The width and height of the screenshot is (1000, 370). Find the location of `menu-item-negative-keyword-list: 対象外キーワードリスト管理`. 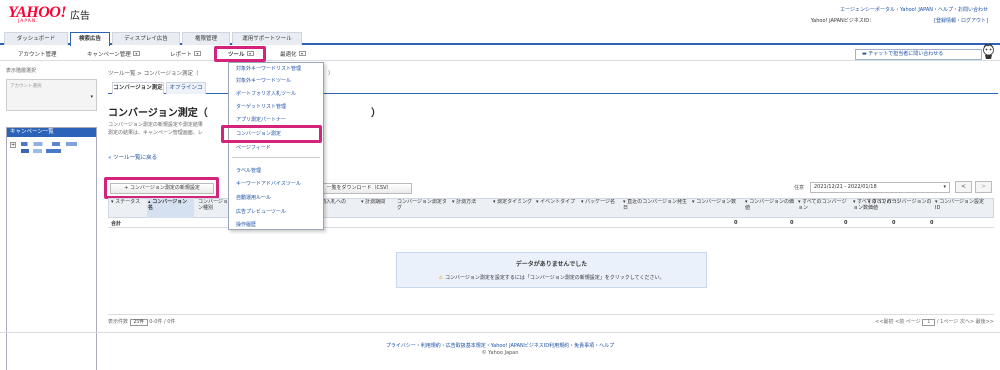

menu-item-negative-keyword-list: 対象外キーワードリスト管理 is located at coordinates (268, 68).